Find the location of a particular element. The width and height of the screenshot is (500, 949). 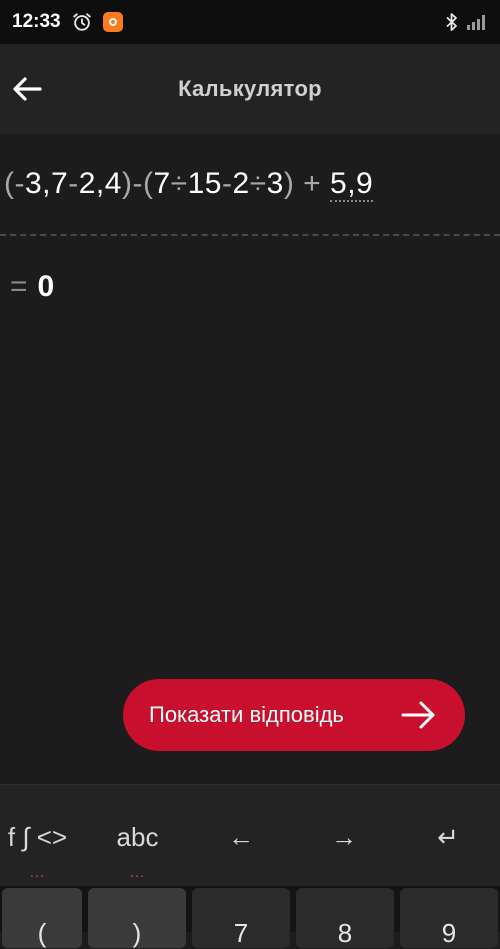

keyboard-toolbar: f ∫ <> … abc … ← → ↵ is located at coordinates (250, 835).